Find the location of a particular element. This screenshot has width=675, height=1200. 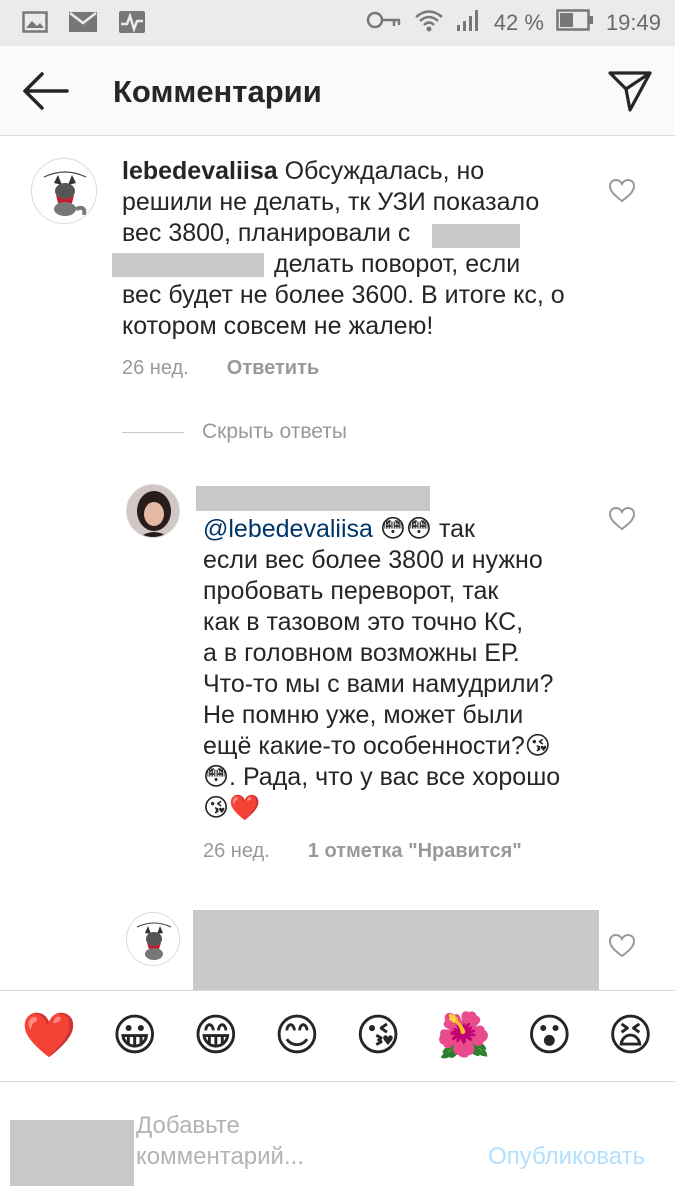

status-bar-notifications is located at coordinates (84, 25).